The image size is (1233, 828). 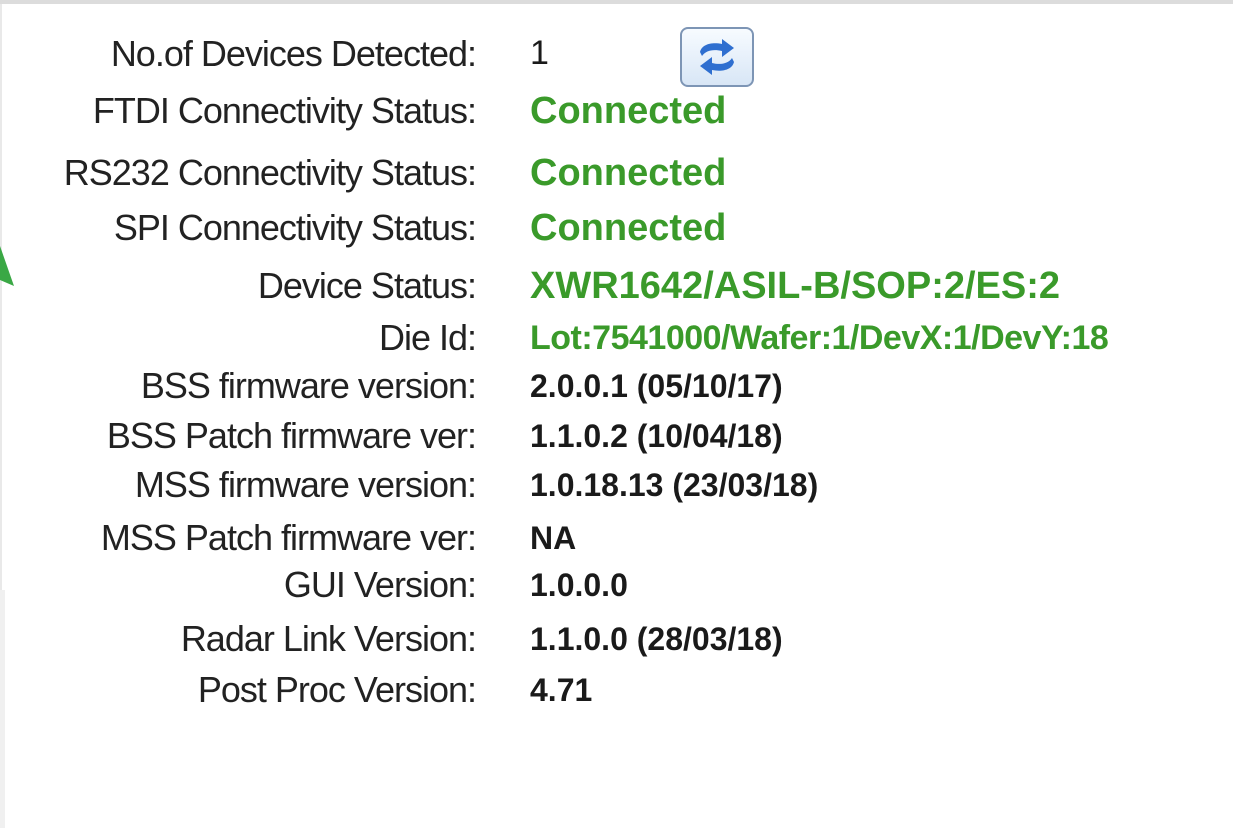 I want to click on ftdi-status-label: FTDI Connectivity Status:, so click(x=284, y=110).